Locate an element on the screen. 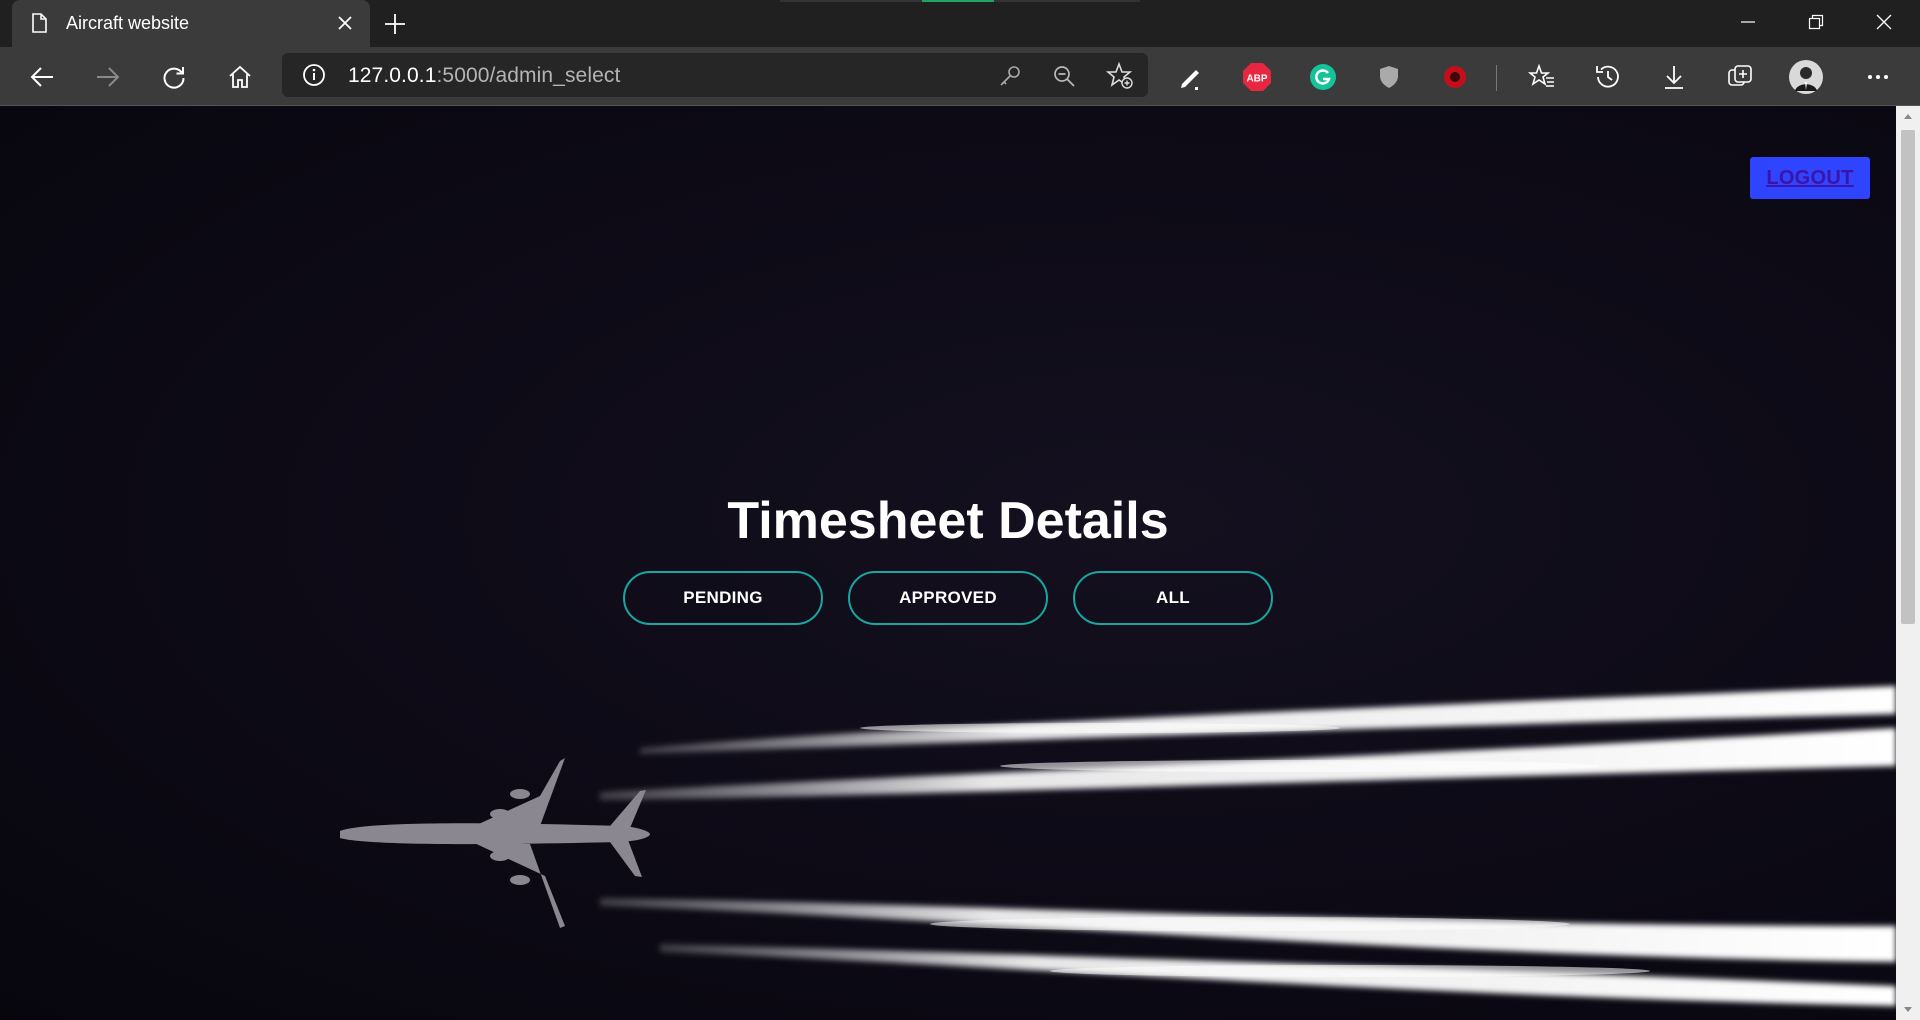  url-text: 127.0.0.1:5000/admin_select is located at coordinates (484, 76).